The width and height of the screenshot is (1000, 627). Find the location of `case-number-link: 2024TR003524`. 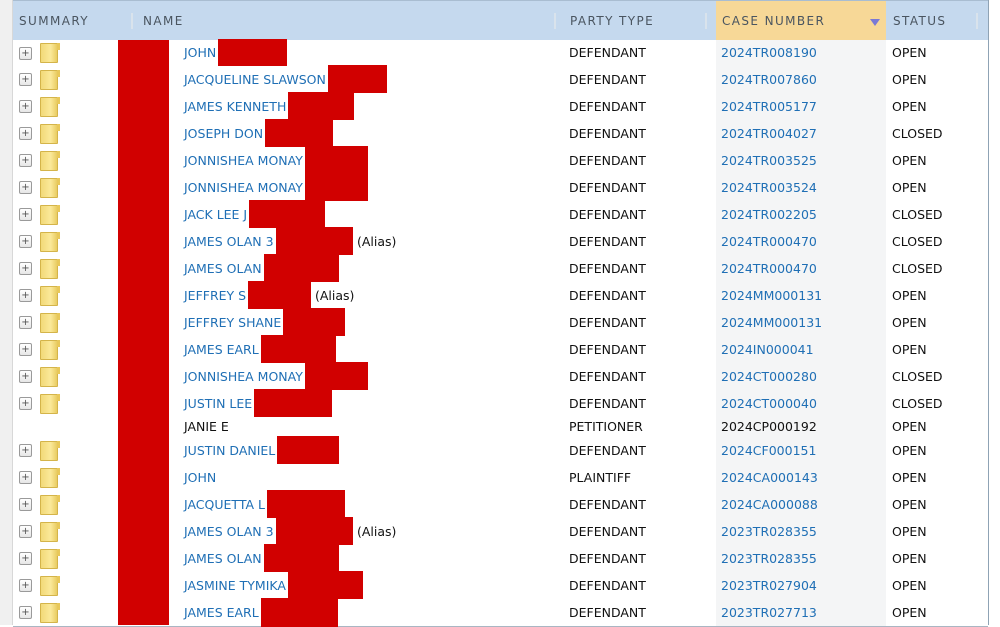

case-number-link: 2024TR003524 is located at coordinates (769, 187).